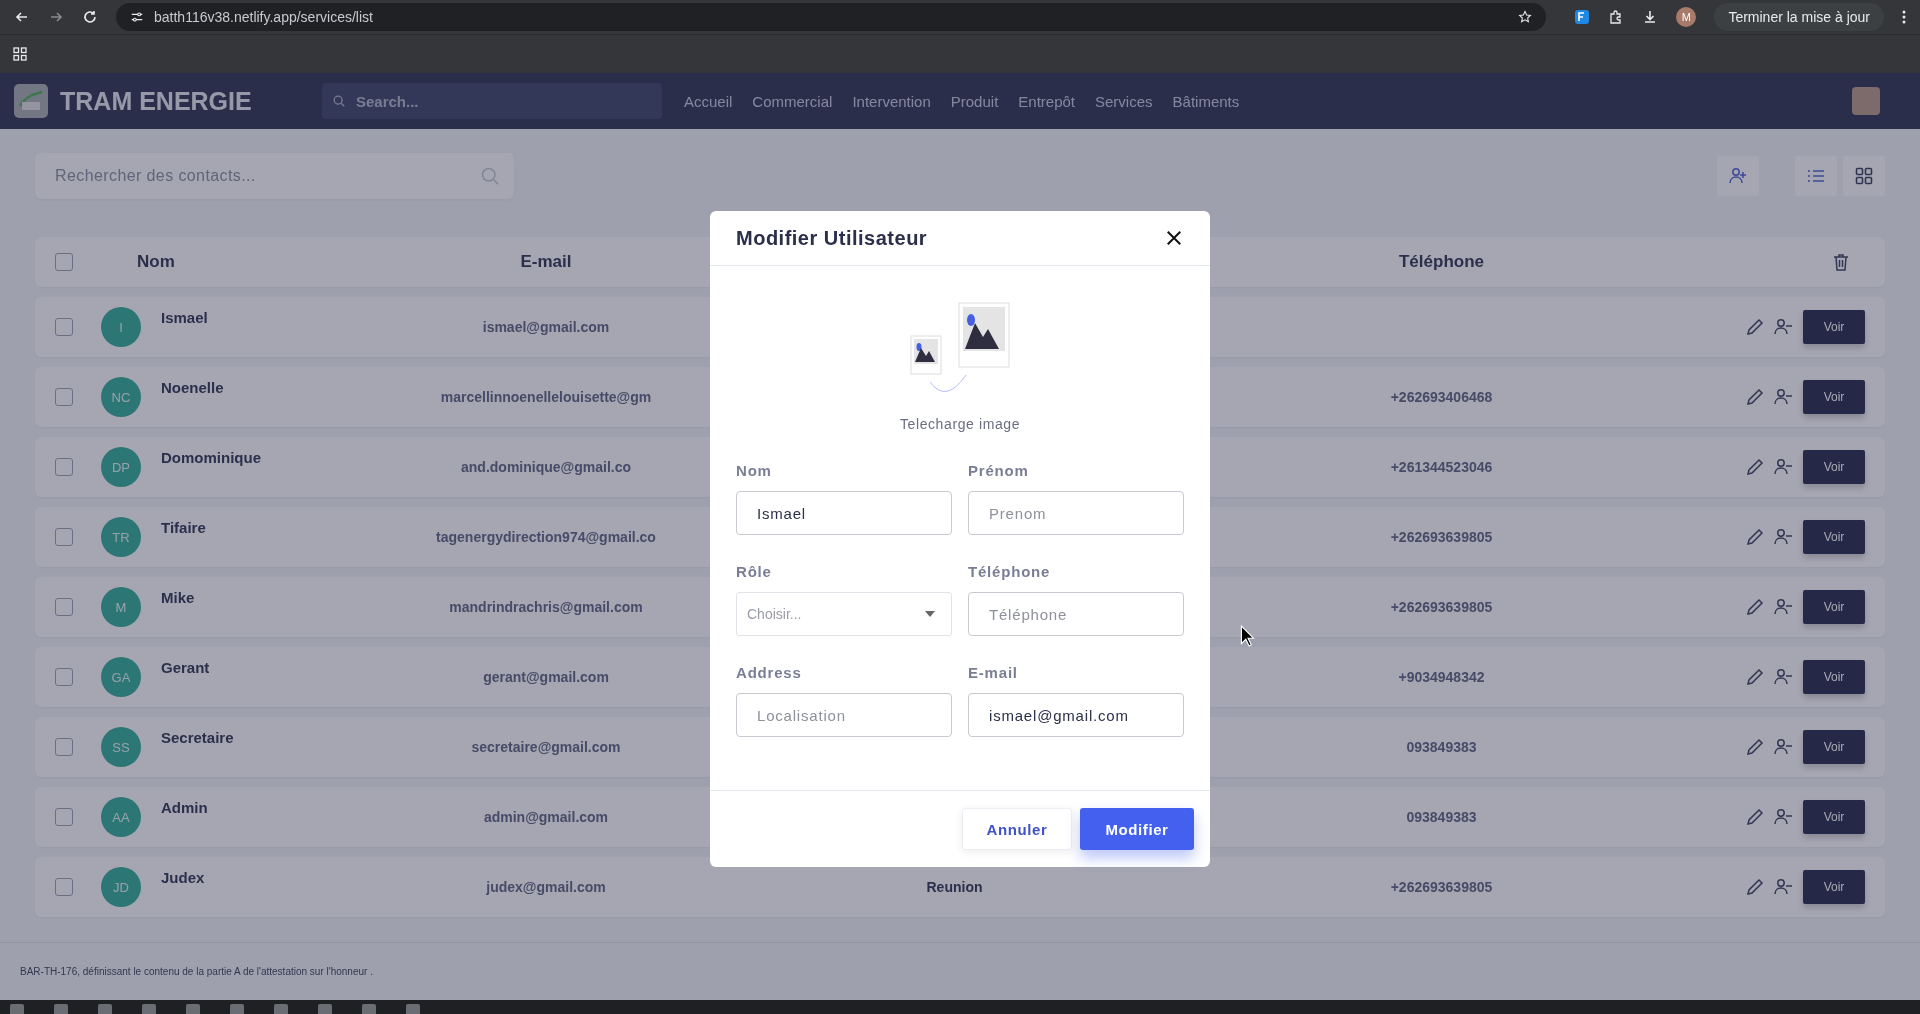 Image resolution: width=1920 pixels, height=1014 pixels. I want to click on nav-link: Services, so click(1124, 101).